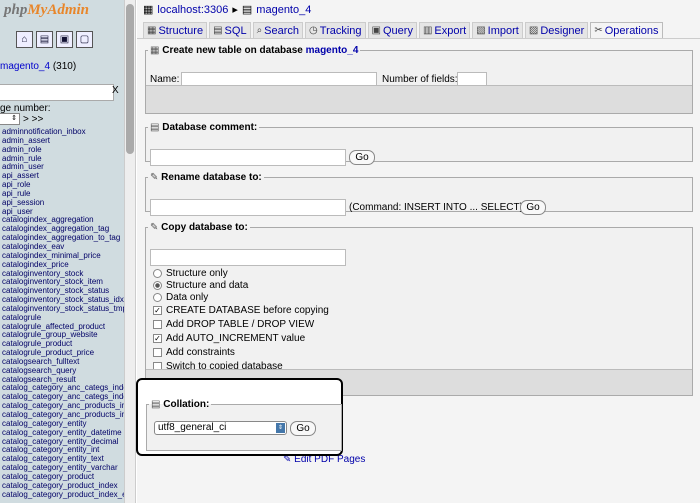  I want to click on tab-import: ▧ Import, so click(497, 30).